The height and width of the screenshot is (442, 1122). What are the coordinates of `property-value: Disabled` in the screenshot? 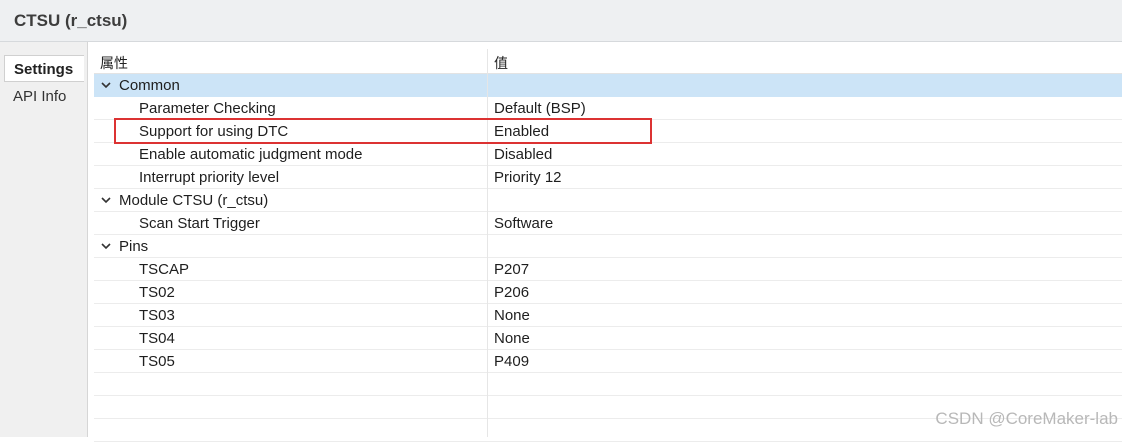 It's located at (523, 154).